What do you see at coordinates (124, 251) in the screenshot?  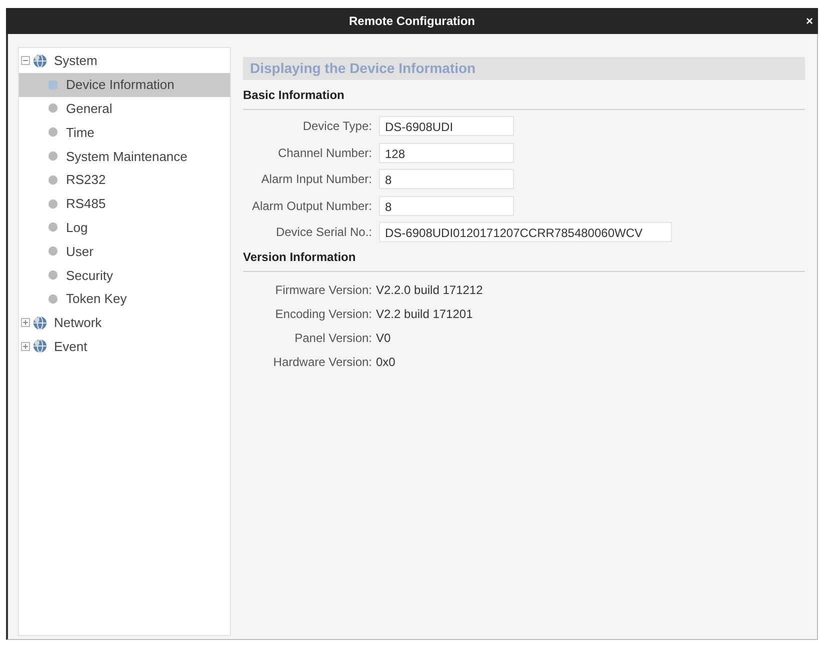 I see `tree-item: User` at bounding box center [124, 251].